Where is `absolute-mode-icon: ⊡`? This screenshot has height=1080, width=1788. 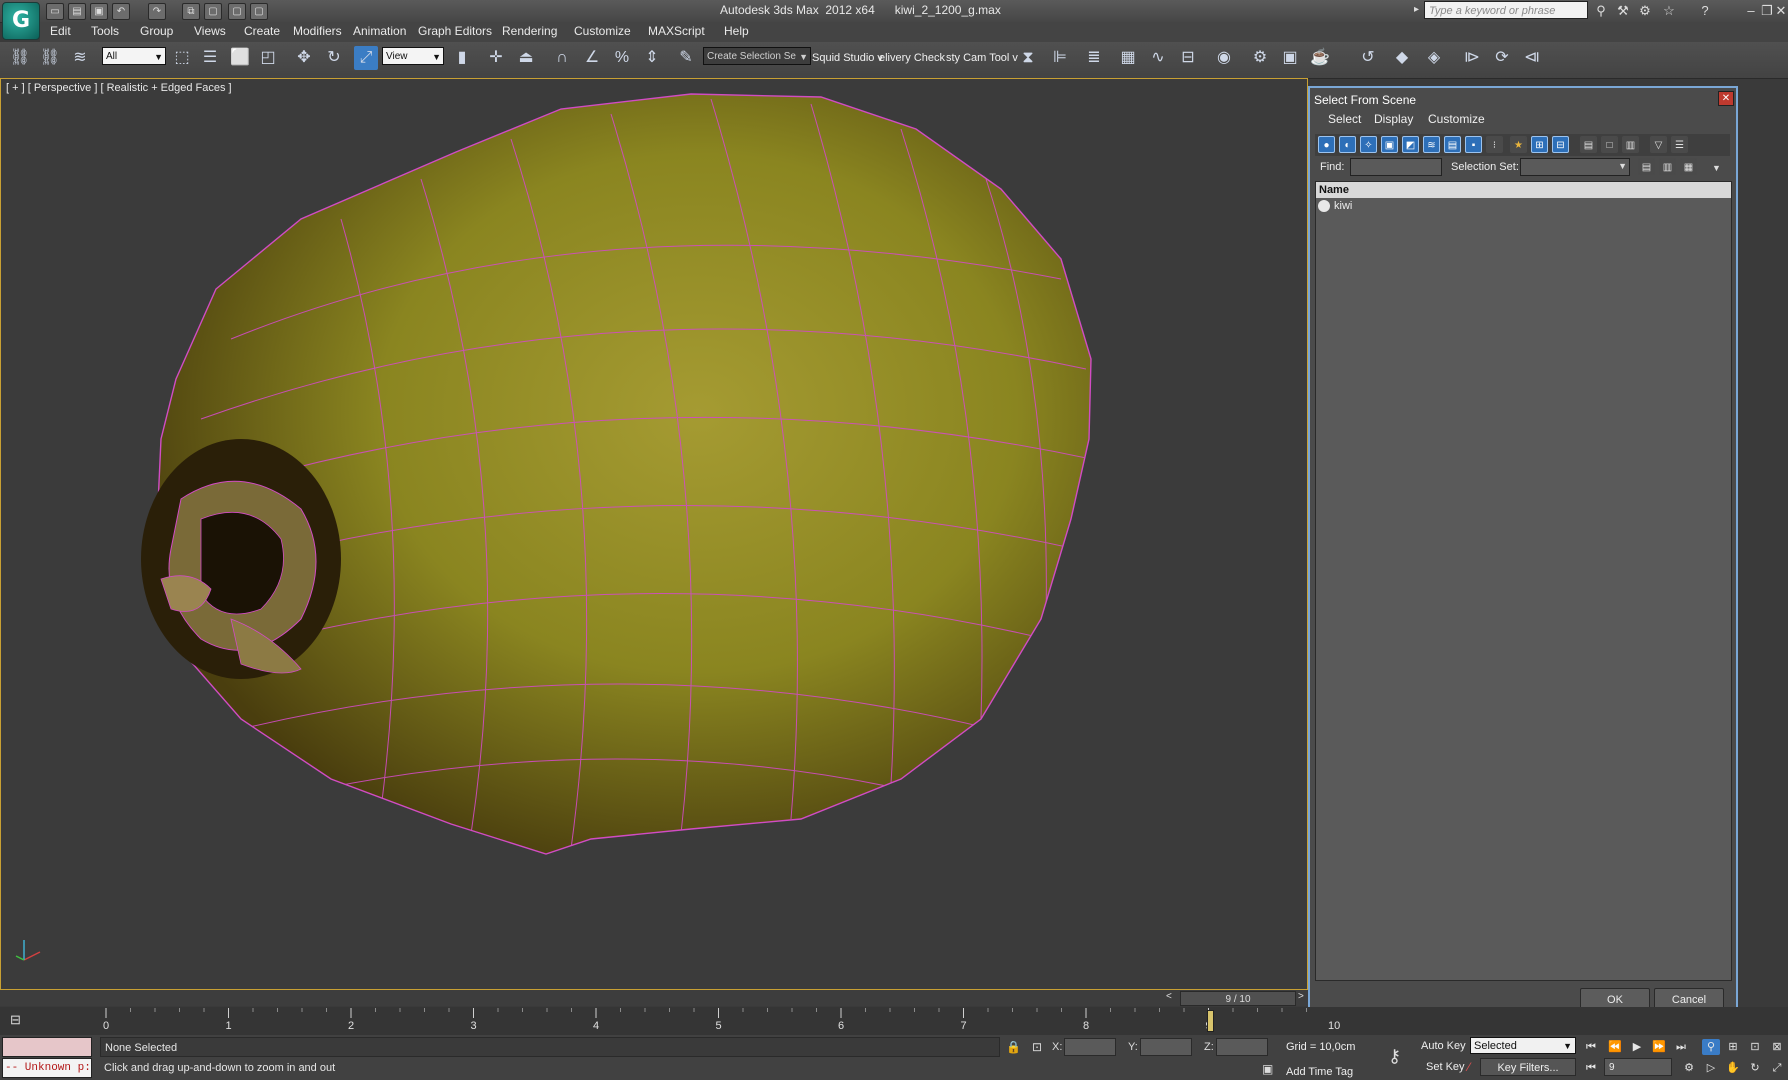
absolute-mode-icon: ⊡ is located at coordinates (1037, 1047).